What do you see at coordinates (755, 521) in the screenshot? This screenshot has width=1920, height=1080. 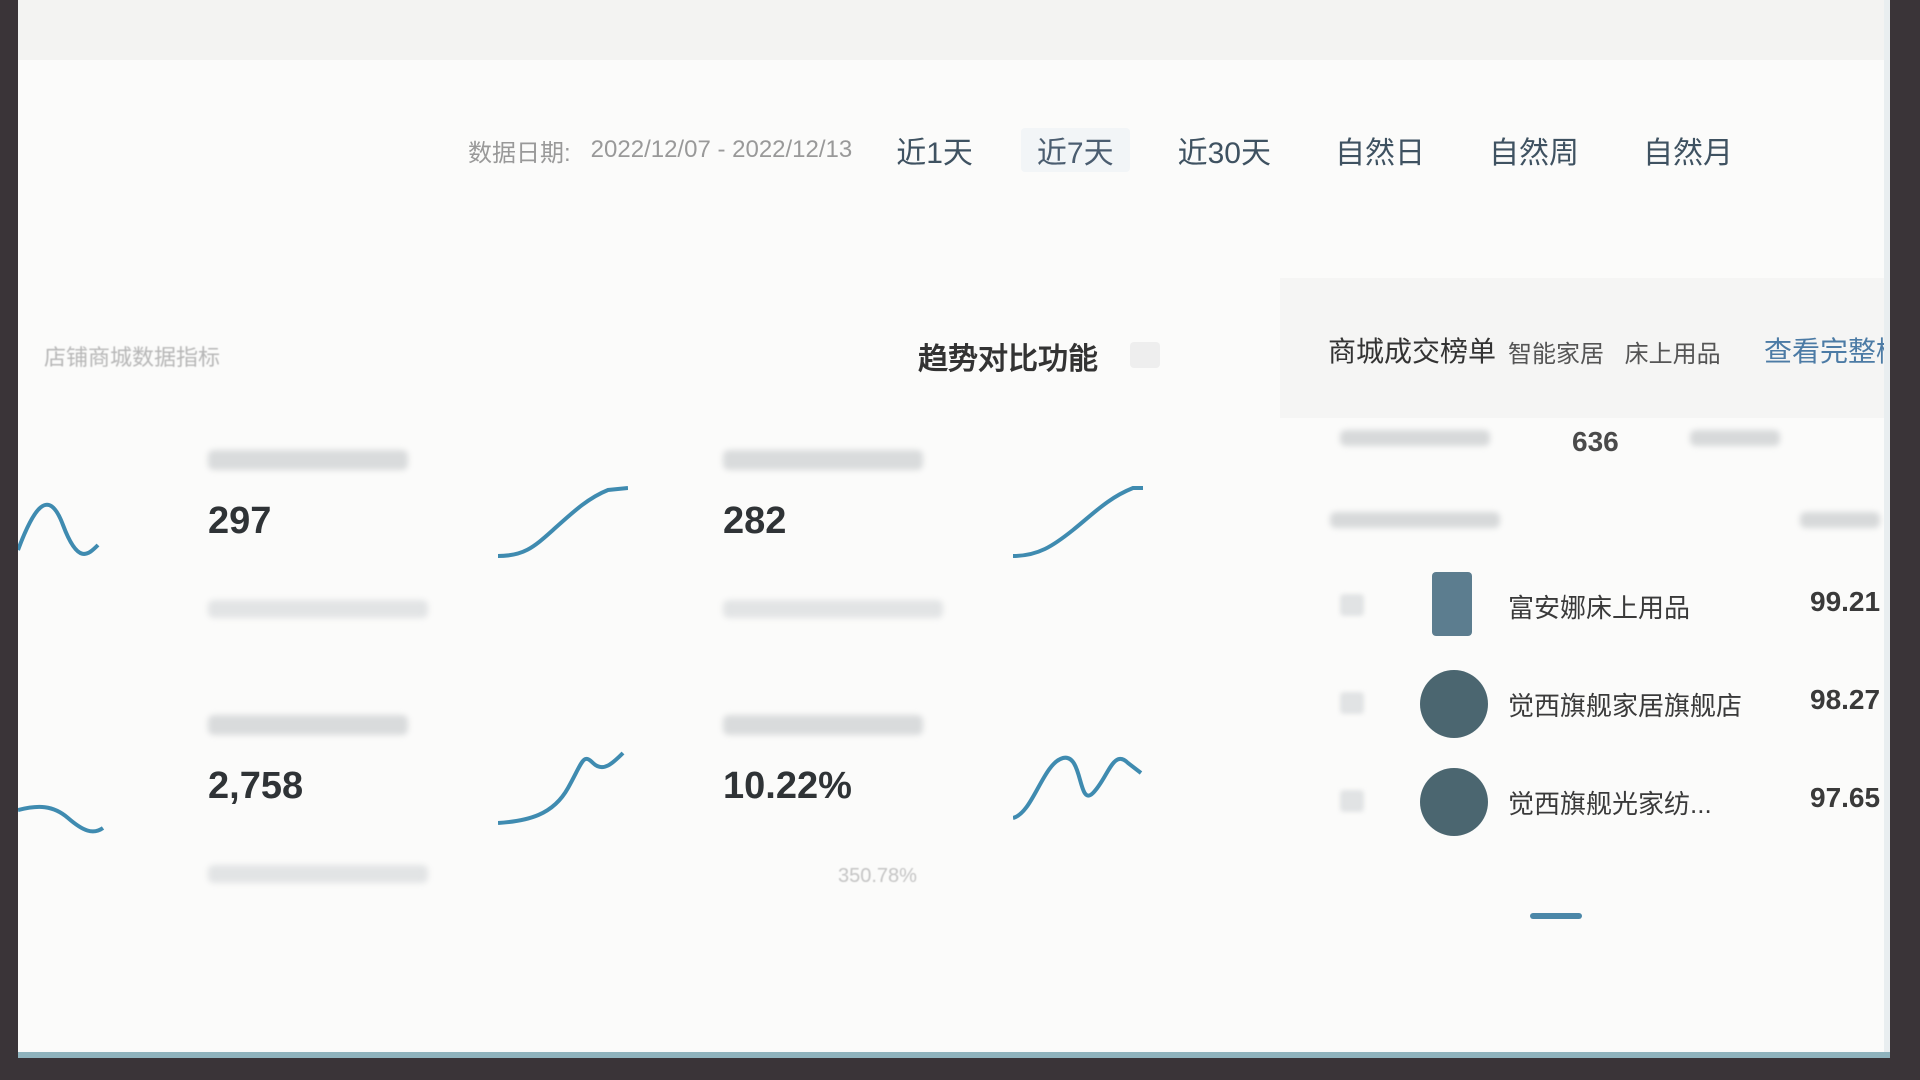 I see `metric-value: 282` at bounding box center [755, 521].